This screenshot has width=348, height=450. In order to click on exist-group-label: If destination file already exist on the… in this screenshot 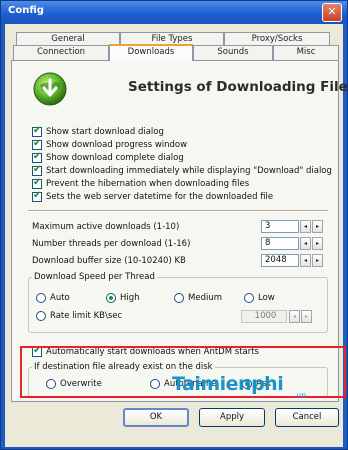, I will do `click(123, 367)`.